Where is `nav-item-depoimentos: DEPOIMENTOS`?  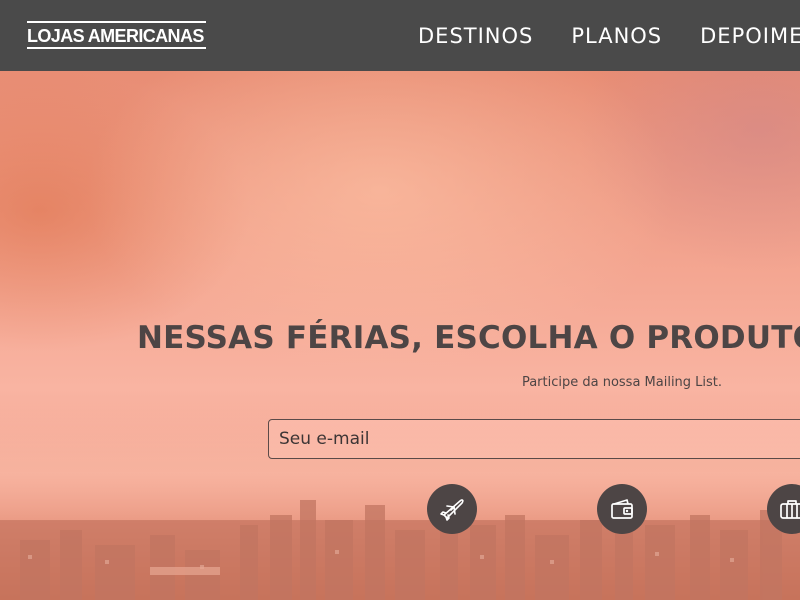
nav-item-depoimentos: DEPOIMENTOS is located at coordinates (750, 36).